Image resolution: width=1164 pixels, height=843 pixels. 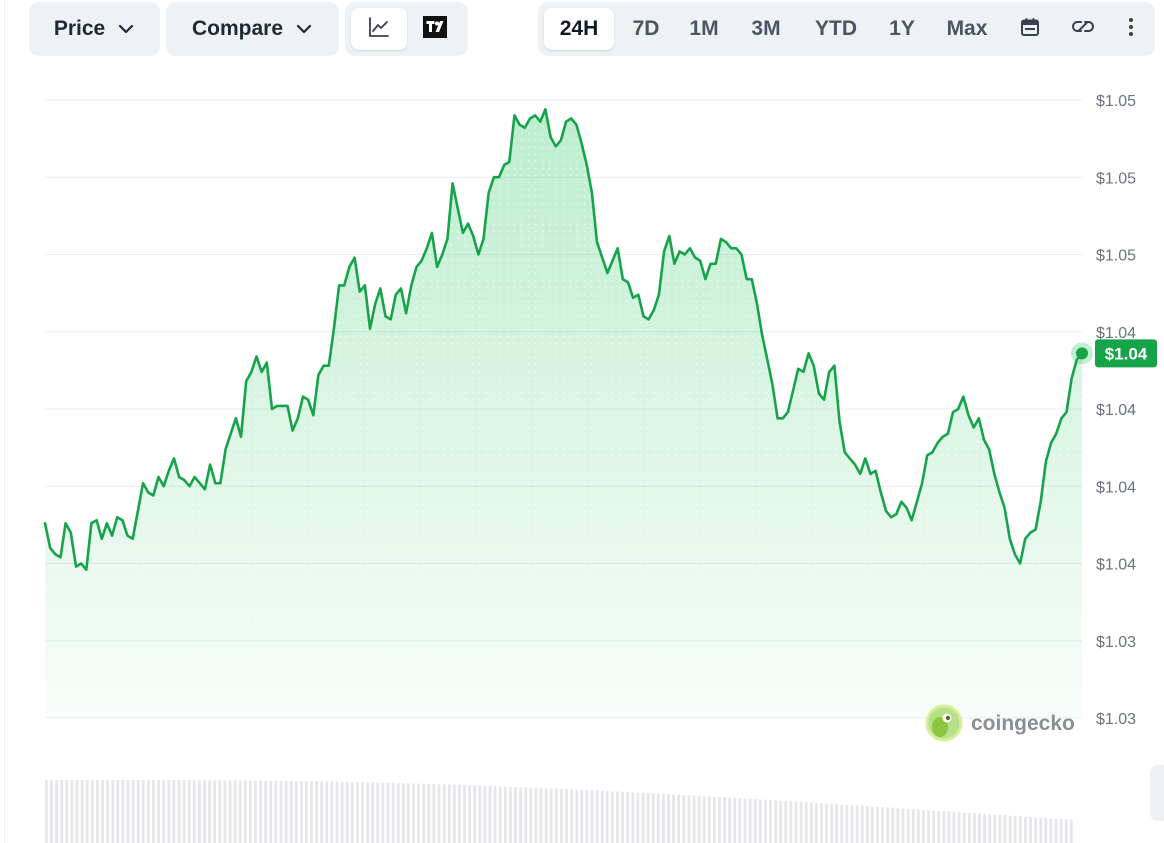 I want to click on range-max-button: Max, so click(x=967, y=29).